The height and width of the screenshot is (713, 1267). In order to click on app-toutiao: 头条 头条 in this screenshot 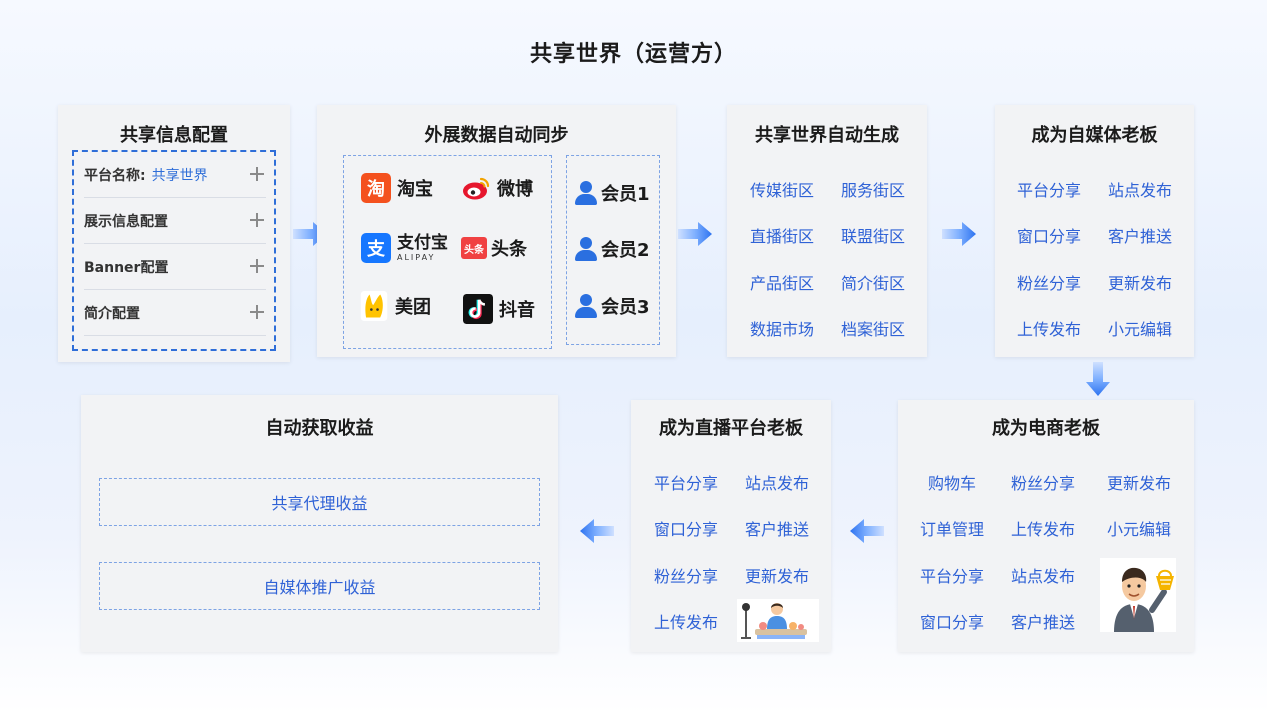, I will do `click(494, 248)`.